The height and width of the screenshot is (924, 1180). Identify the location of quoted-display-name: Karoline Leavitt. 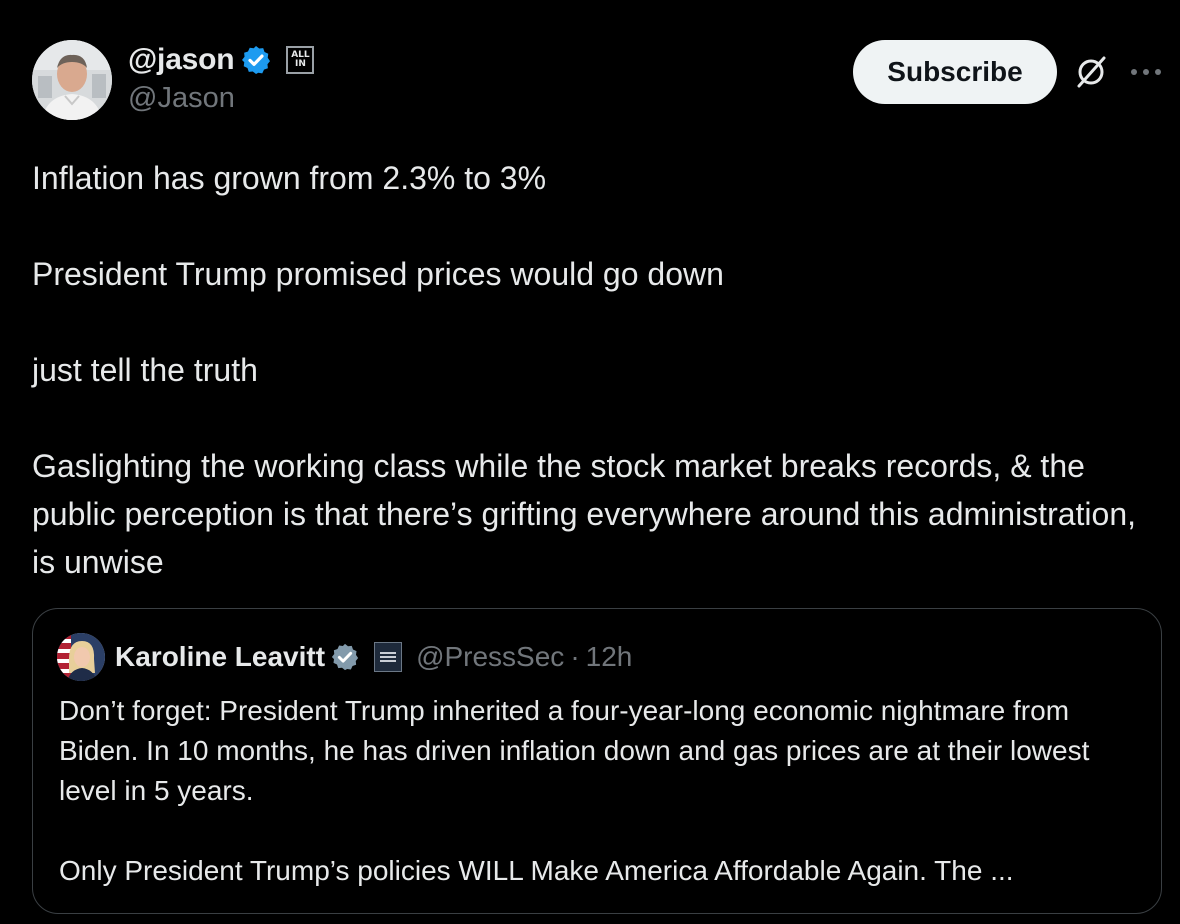
(220, 657).